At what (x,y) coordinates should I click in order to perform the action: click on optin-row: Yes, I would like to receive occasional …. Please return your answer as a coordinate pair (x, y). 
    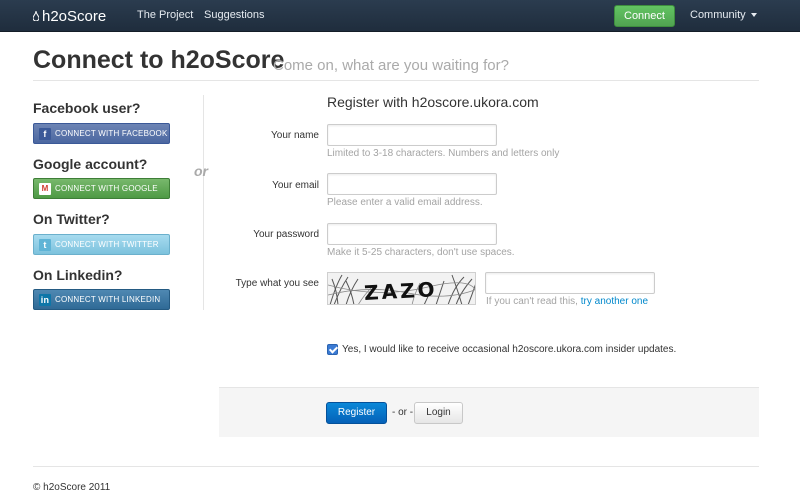
    Looking at the image, I should click on (501, 349).